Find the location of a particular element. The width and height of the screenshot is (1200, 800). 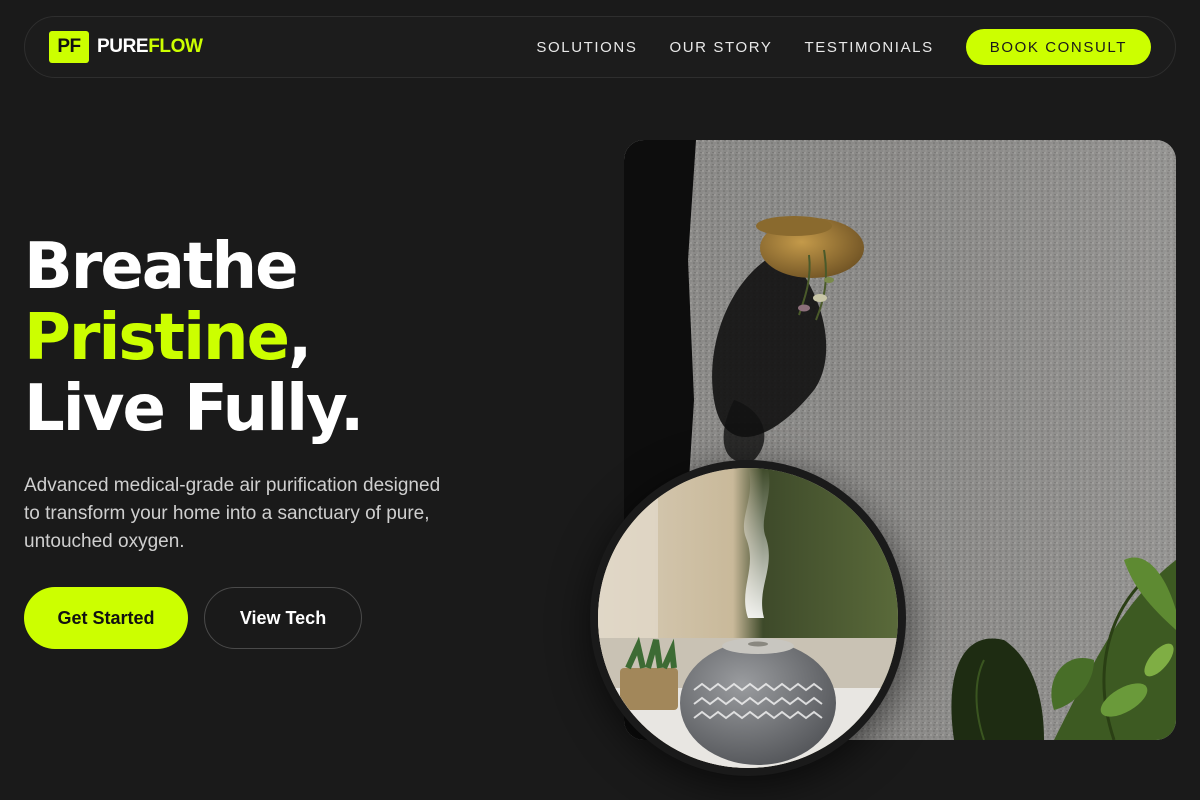

nav-link-solutions: SOLUTIONS is located at coordinates (586, 47).